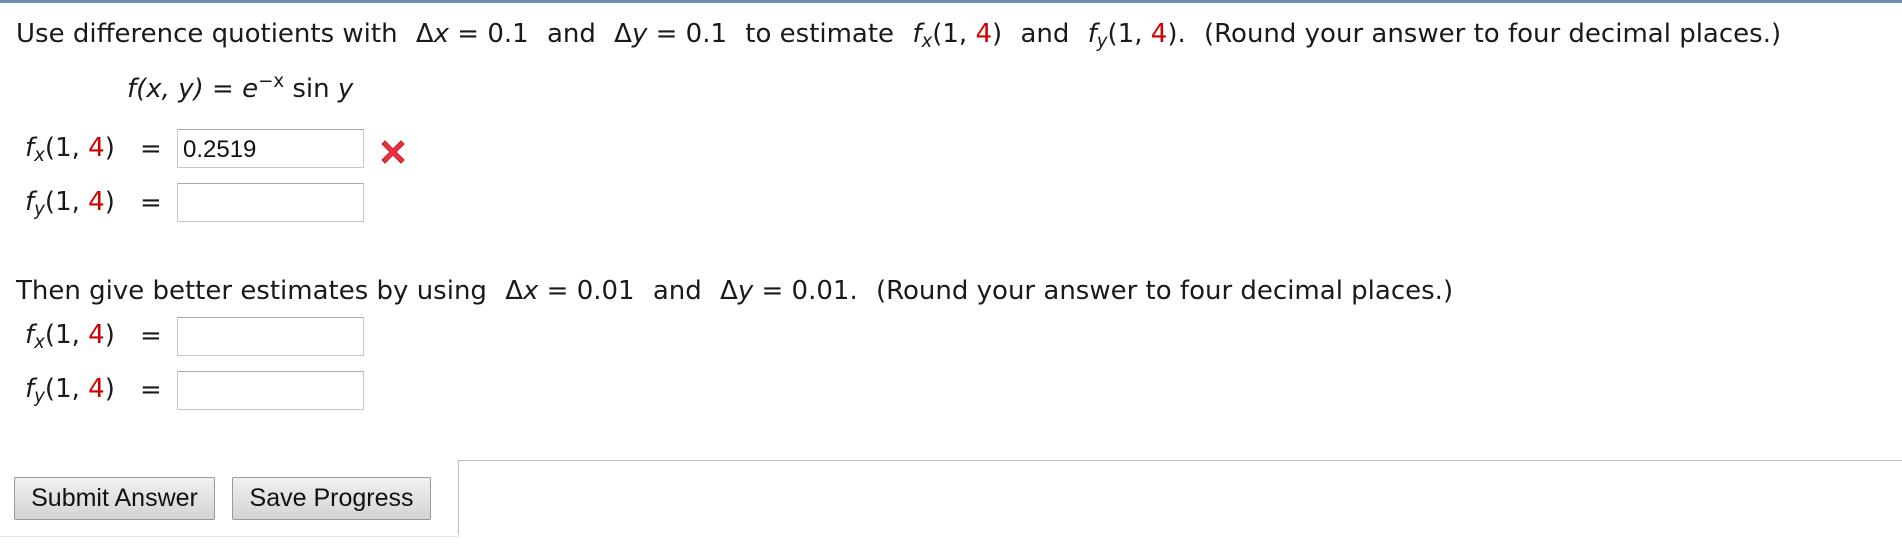  I want to click on part1-fy-label: fy(1, 4), so click(70, 204).